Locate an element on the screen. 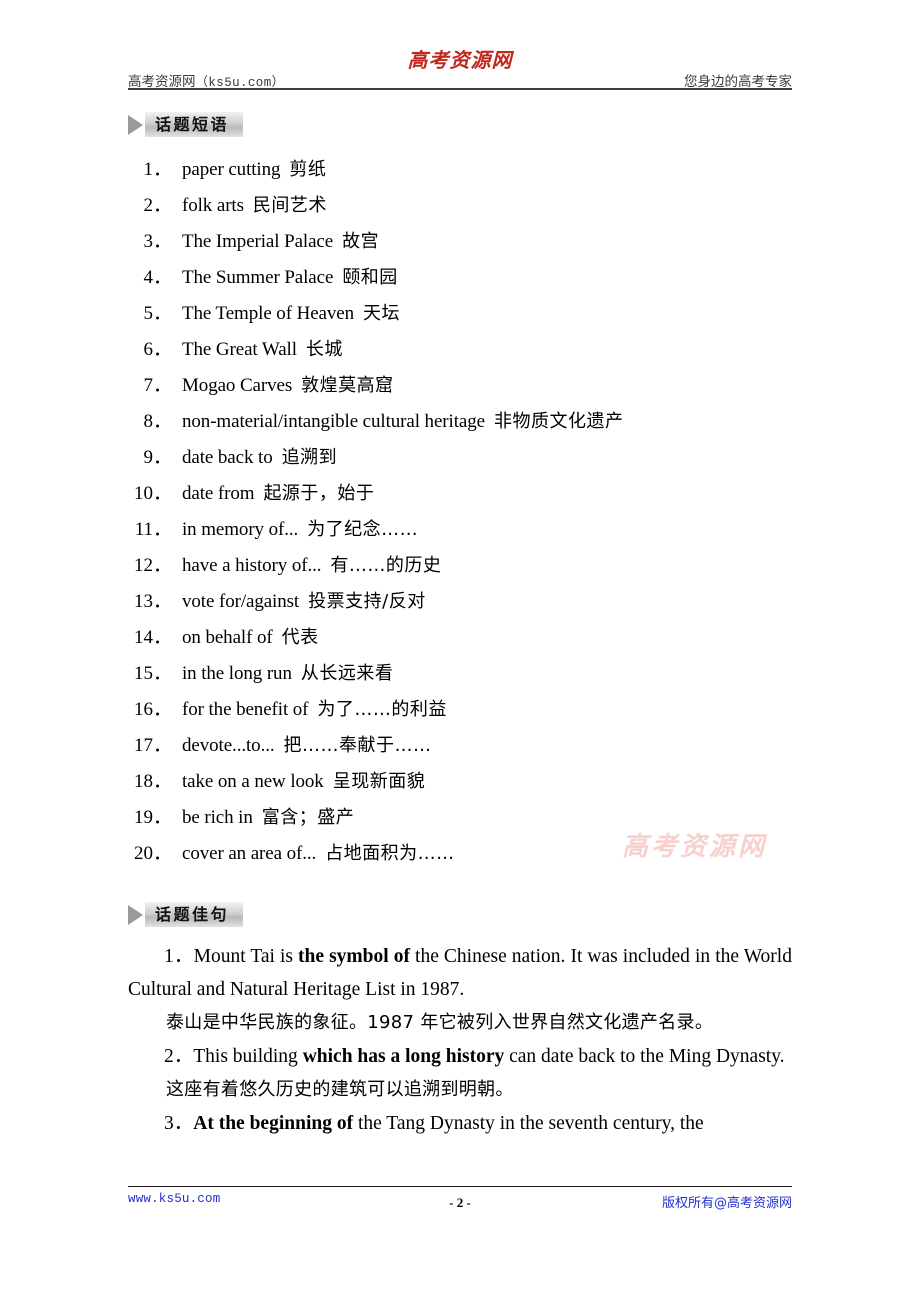  item-english: The Summer Palace is located at coordinates (258, 277).